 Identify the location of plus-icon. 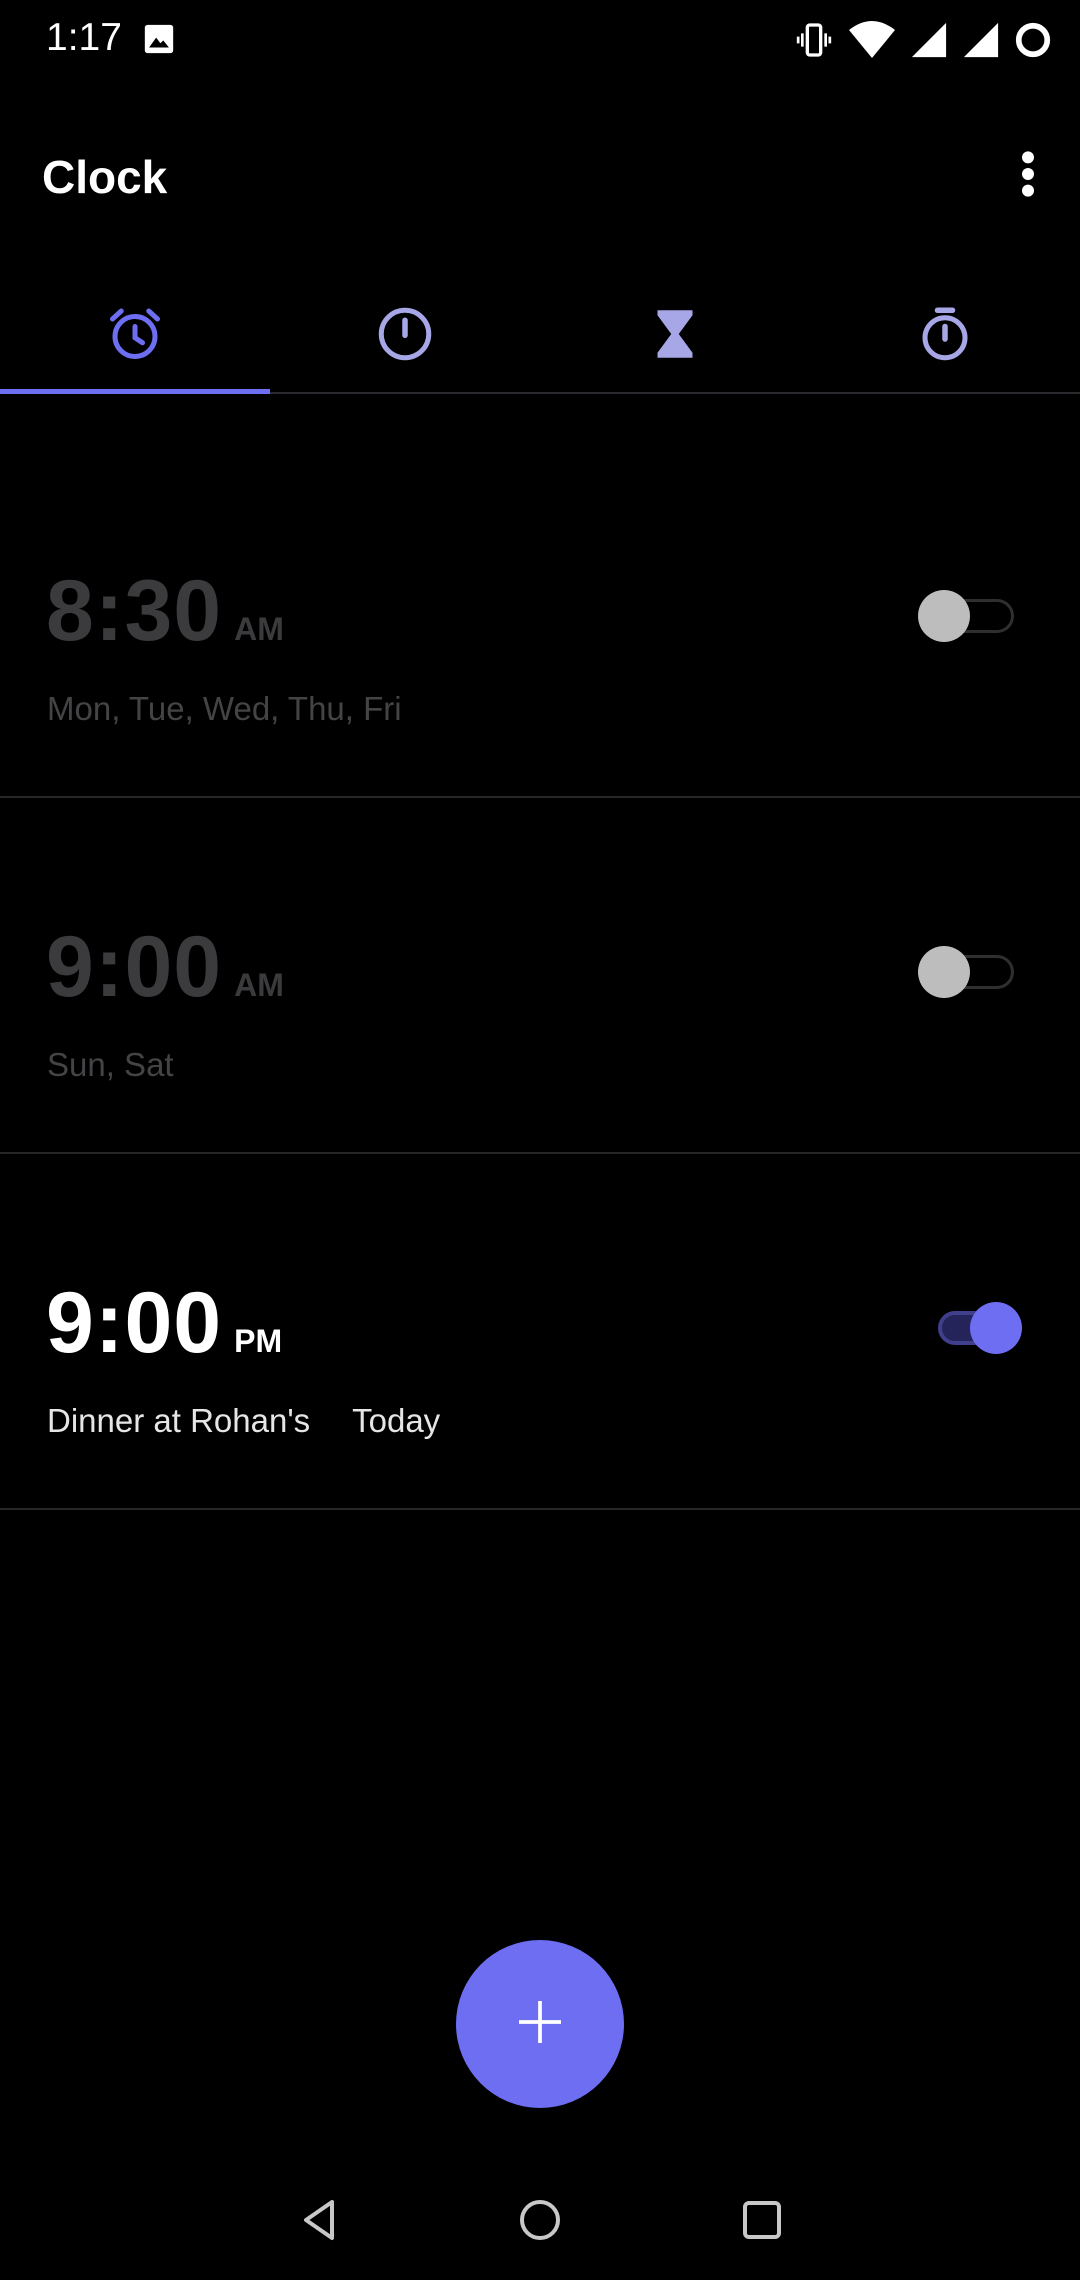
(540, 2024).